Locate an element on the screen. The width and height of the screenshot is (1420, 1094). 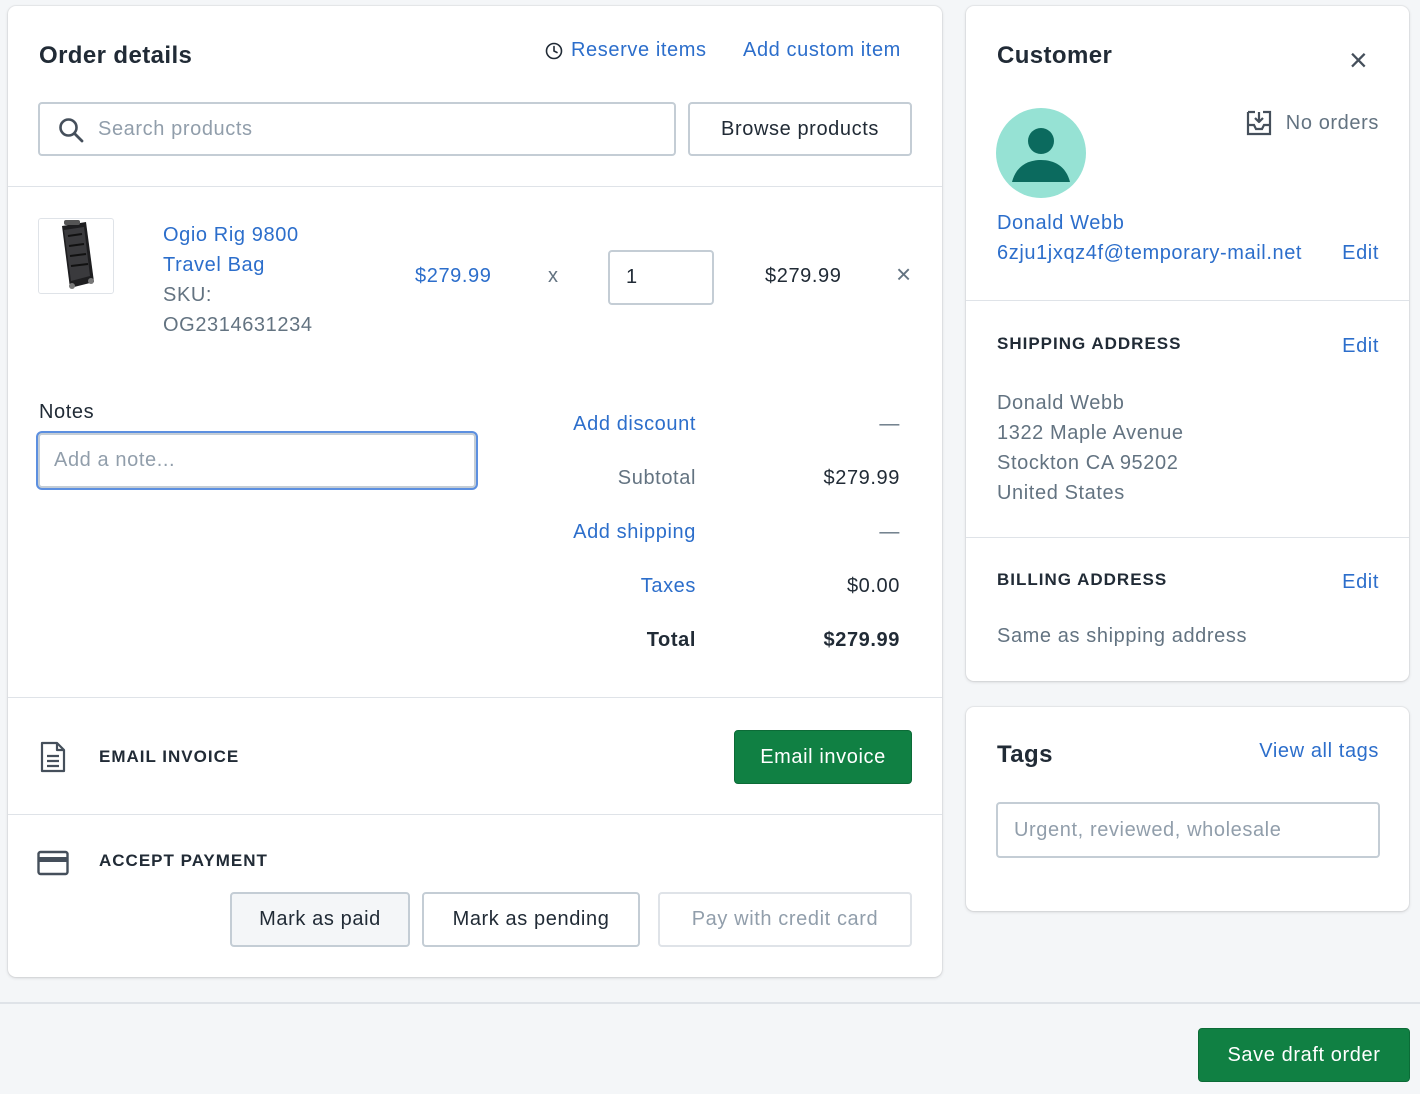
shipping-line: Donald Webb is located at coordinates (1061, 403).